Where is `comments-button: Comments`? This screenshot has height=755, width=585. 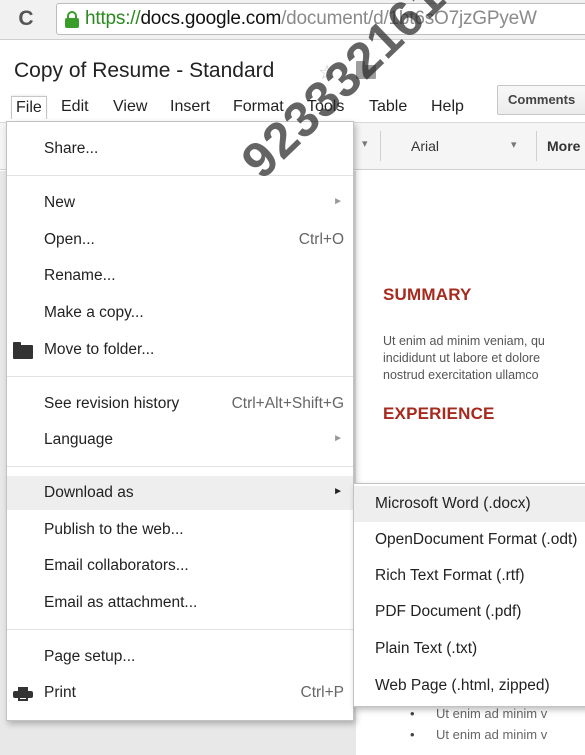
comments-button: Comments is located at coordinates (541, 100).